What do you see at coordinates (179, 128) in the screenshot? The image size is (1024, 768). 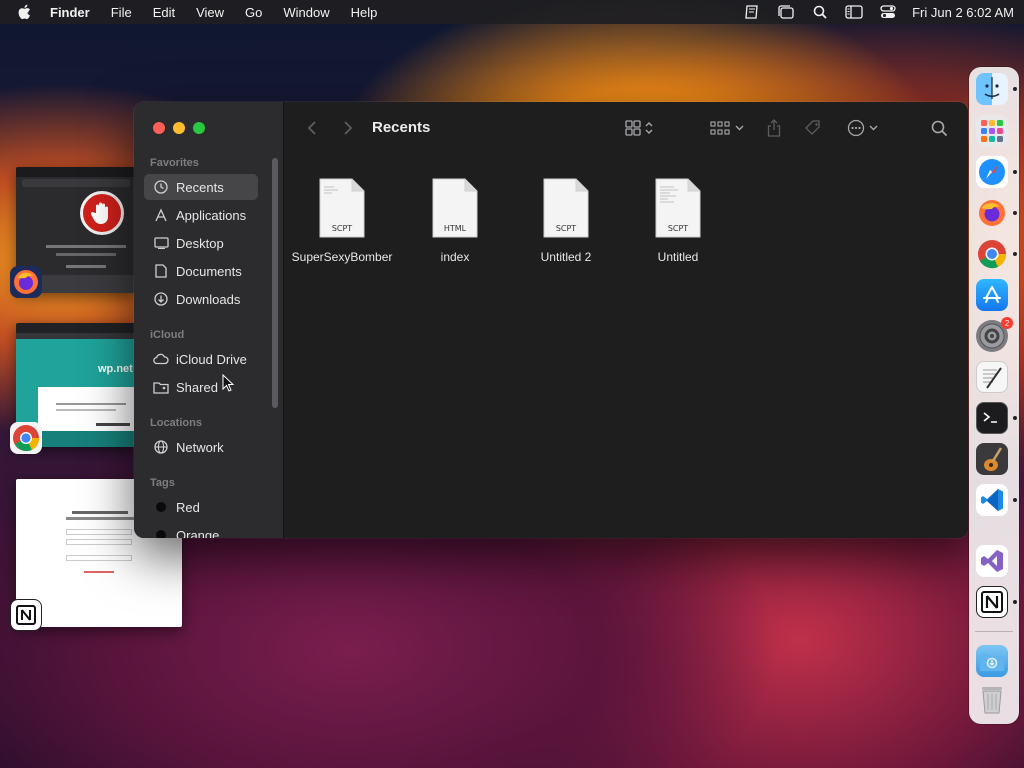 I see `minimize-button` at bounding box center [179, 128].